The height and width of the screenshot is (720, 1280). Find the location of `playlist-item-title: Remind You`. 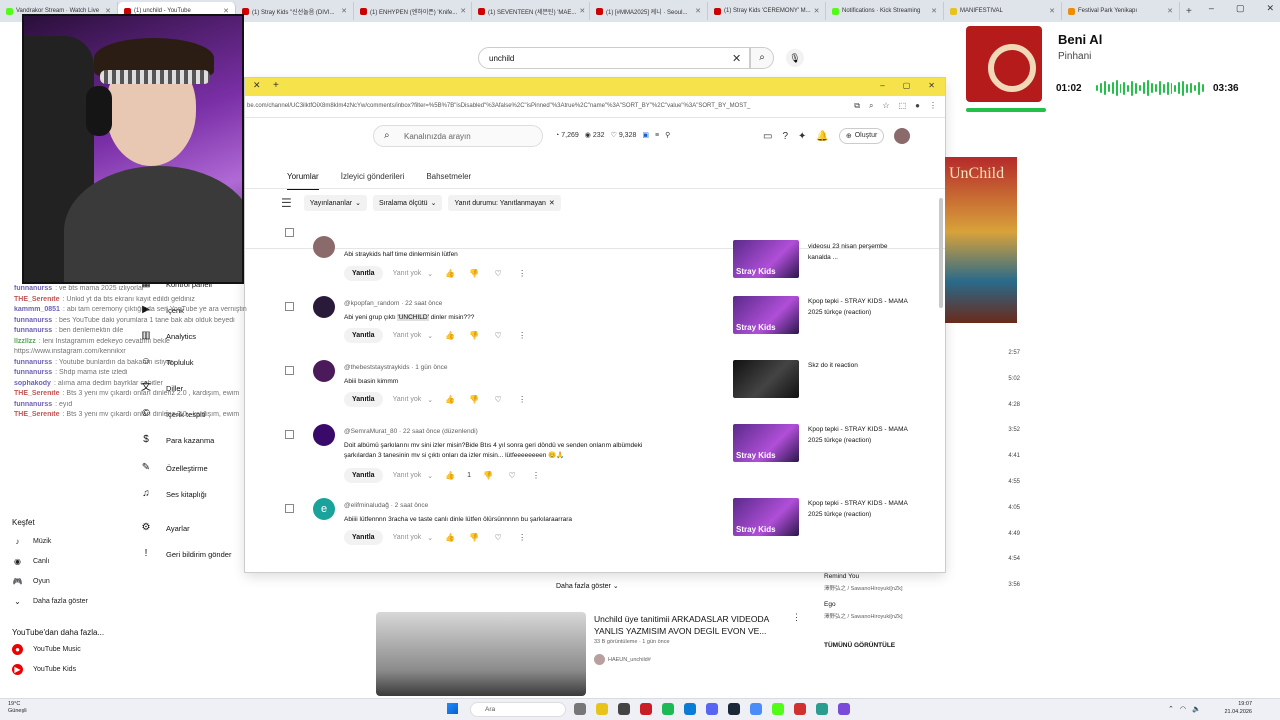

playlist-item-title: Remind You is located at coordinates (841, 576).